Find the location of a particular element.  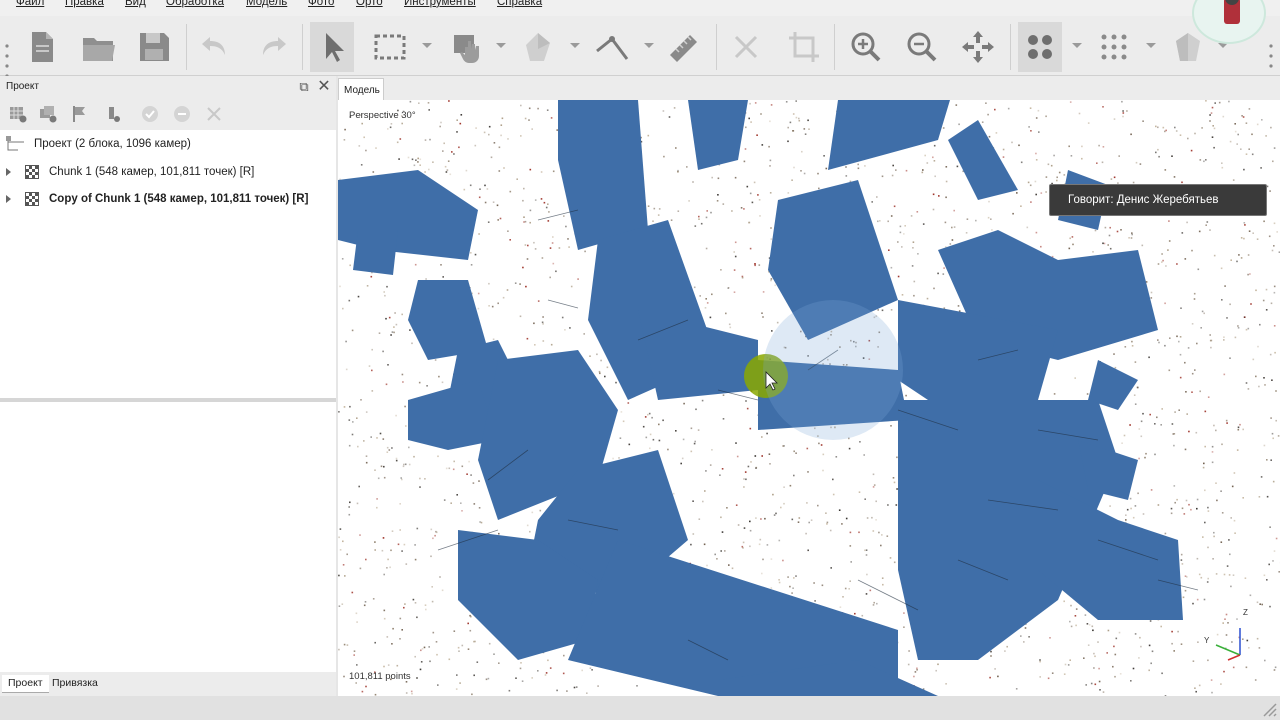

measure-angle-button is located at coordinates (612, 47).